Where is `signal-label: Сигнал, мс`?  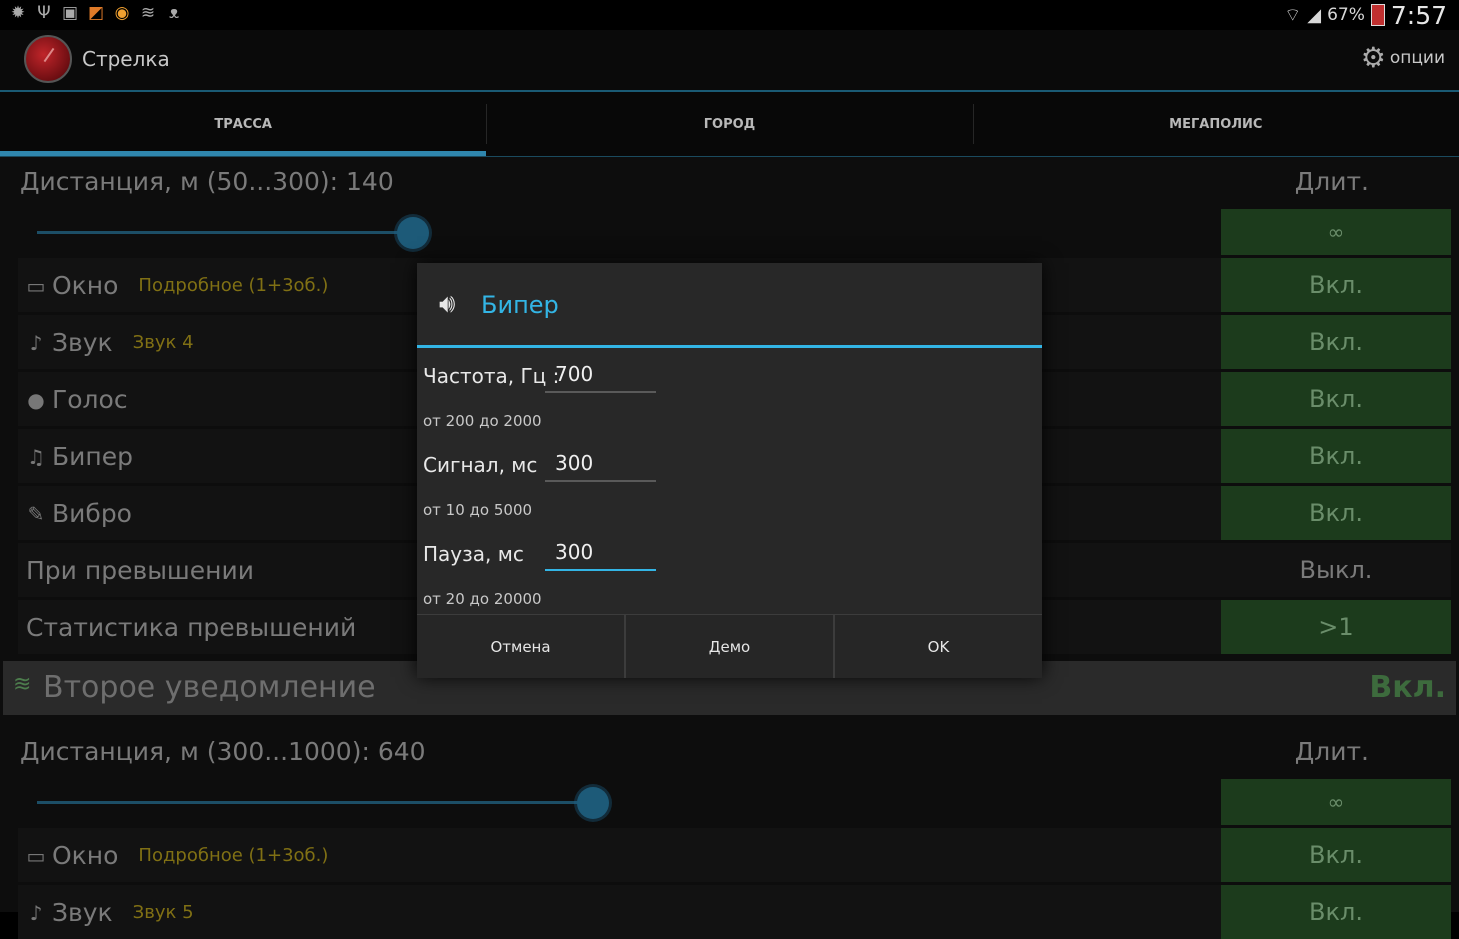
signal-label: Сигнал, мс is located at coordinates (480, 465).